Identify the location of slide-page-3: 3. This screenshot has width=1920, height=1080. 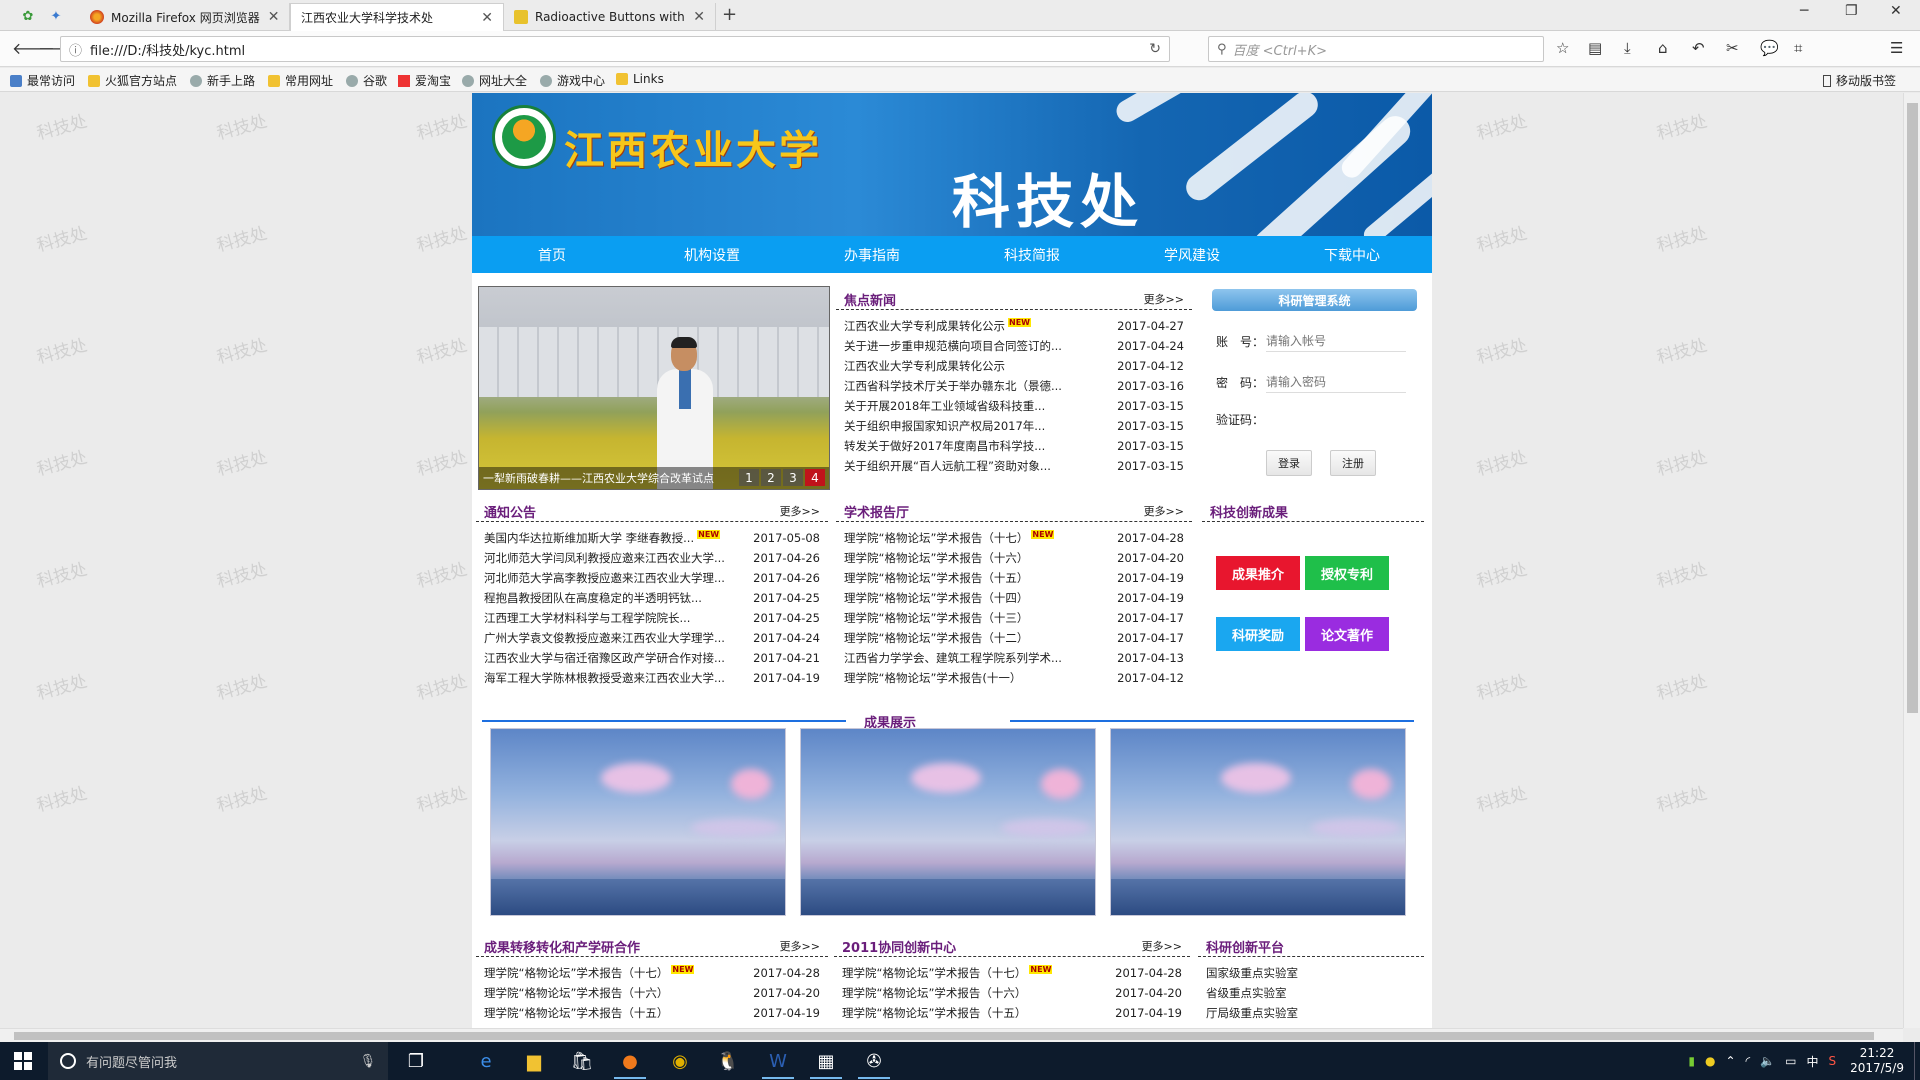
(793, 477).